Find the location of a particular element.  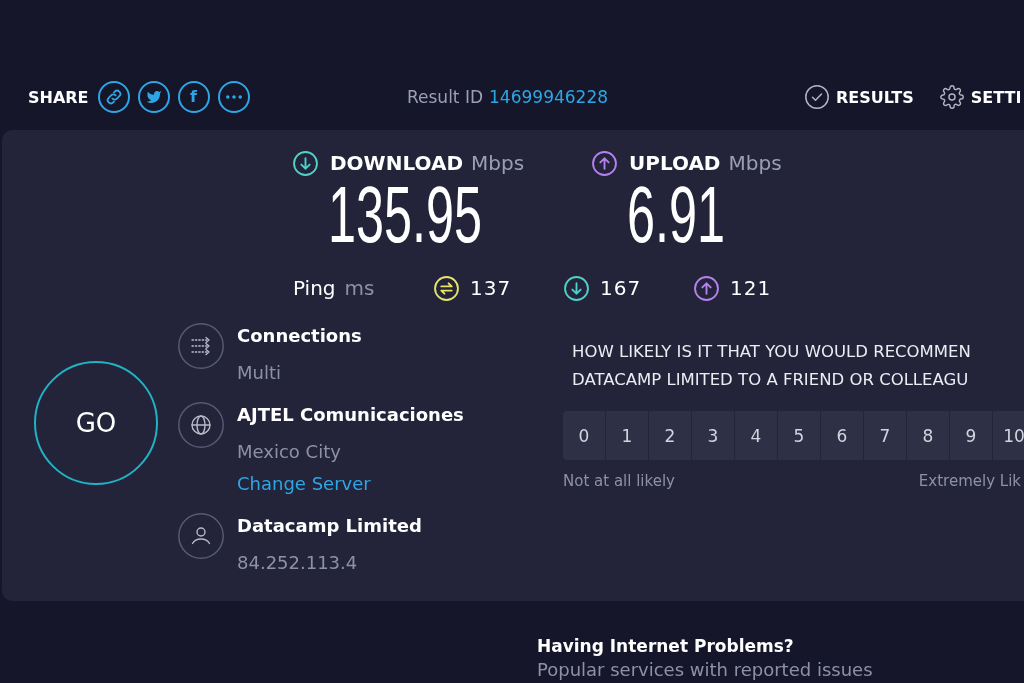

settings-icon is located at coordinates (951, 97).